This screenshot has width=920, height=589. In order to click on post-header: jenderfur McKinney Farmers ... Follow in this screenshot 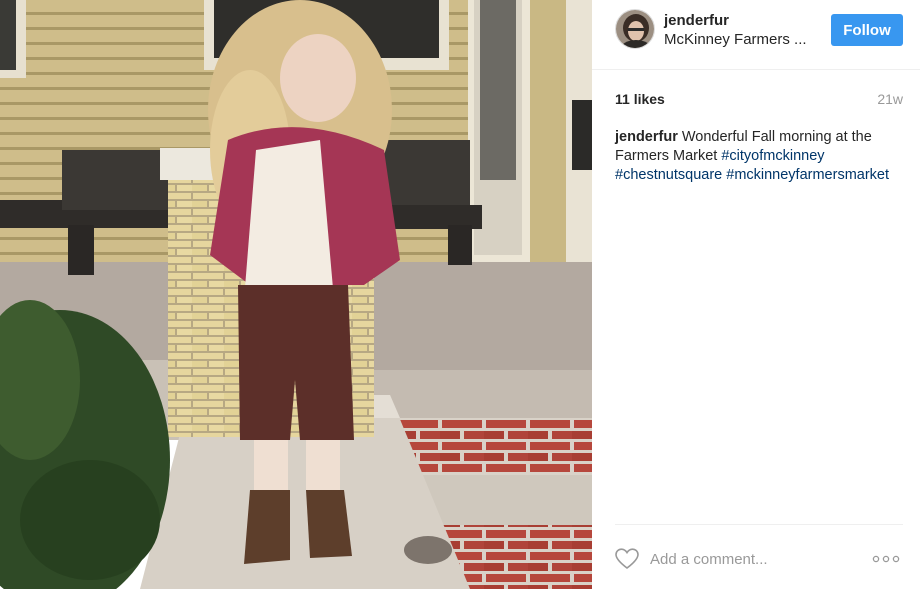, I will do `click(756, 35)`.